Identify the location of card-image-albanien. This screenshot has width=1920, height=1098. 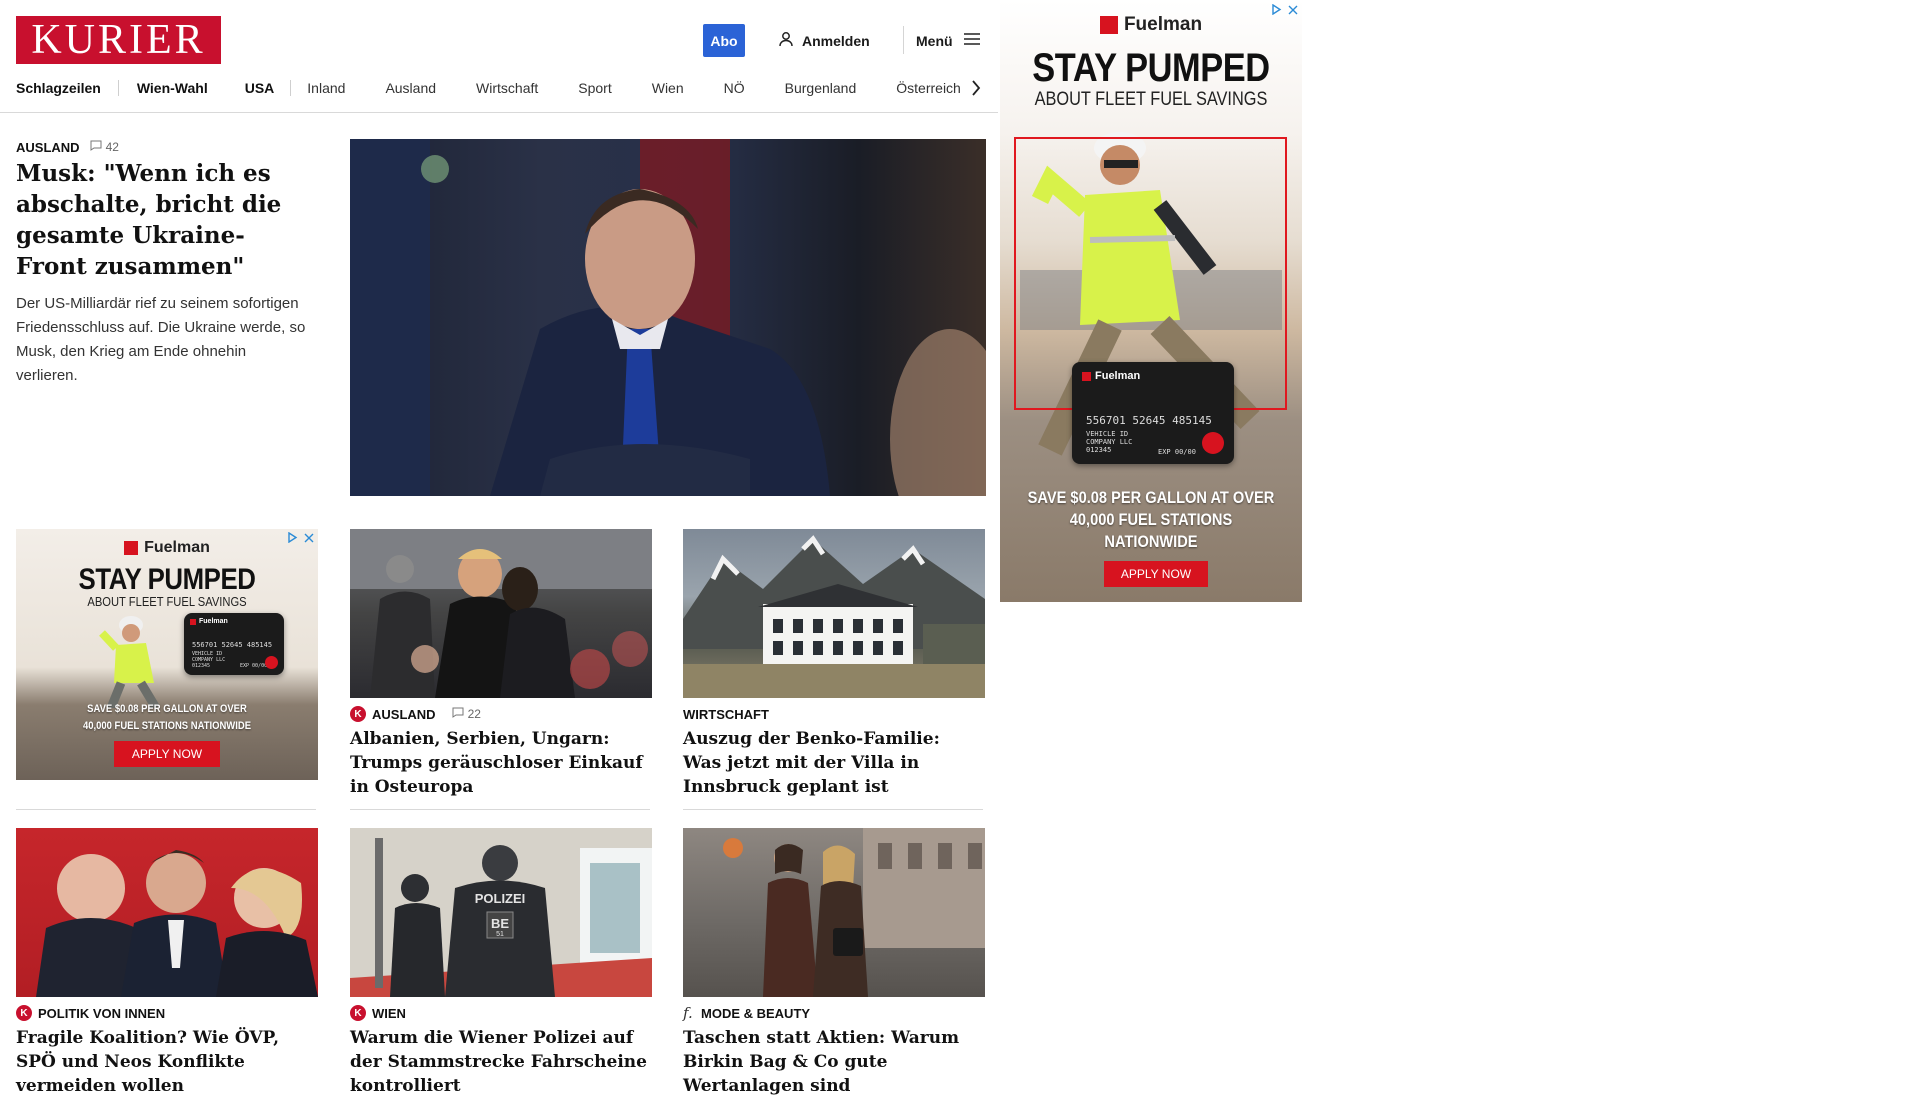
(501, 613).